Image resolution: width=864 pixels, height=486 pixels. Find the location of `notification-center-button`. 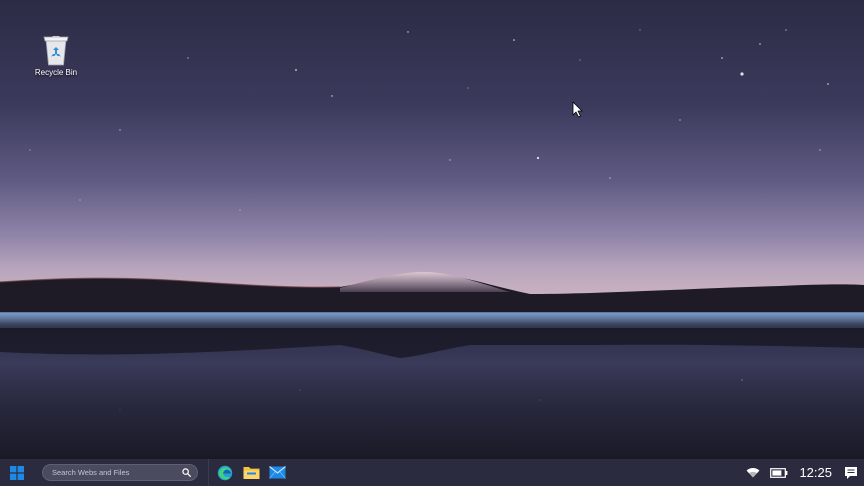

notification-center-button is located at coordinates (851, 472).